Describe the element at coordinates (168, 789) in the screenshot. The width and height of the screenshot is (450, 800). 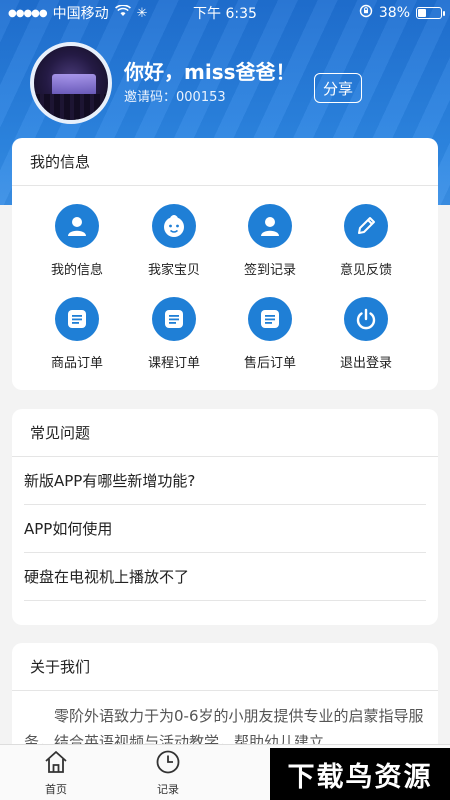
I see `tab-records-label: 记录` at that location.